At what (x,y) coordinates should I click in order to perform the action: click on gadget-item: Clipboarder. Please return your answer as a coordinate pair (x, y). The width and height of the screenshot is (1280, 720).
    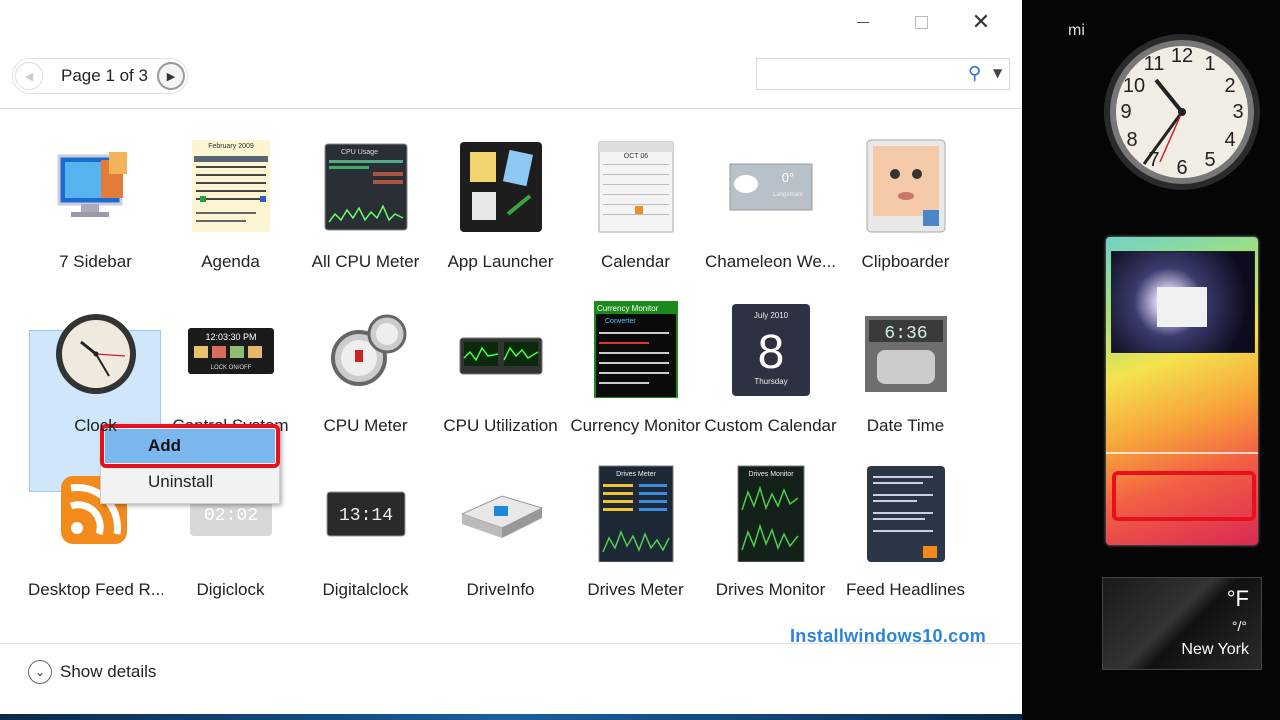
    Looking at the image, I should click on (905, 204).